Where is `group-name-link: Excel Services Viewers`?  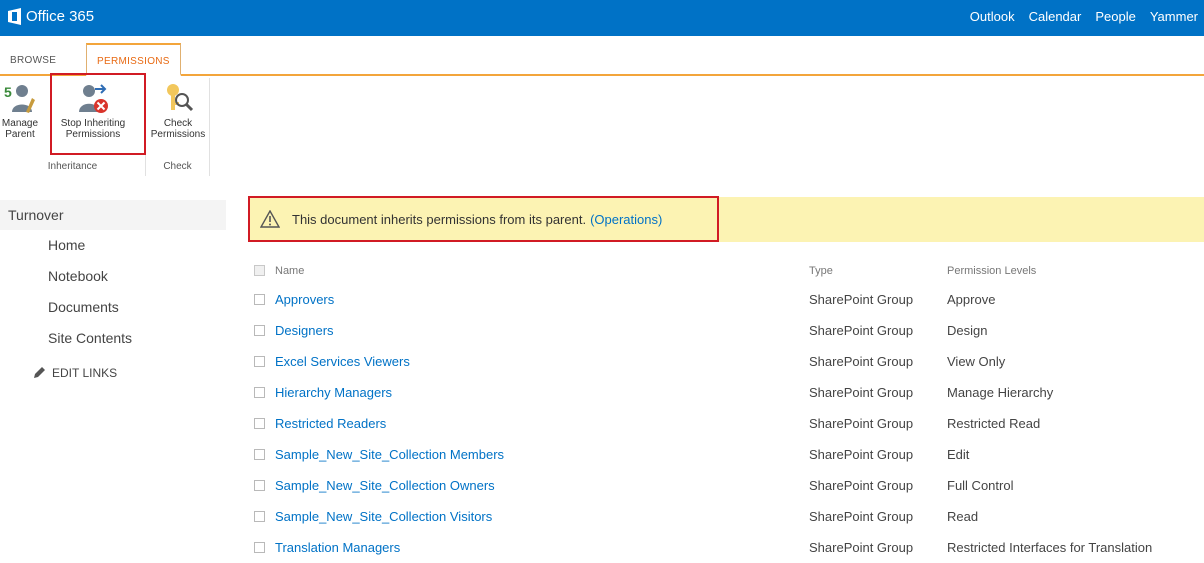
group-name-link: Excel Services Viewers is located at coordinates (342, 361).